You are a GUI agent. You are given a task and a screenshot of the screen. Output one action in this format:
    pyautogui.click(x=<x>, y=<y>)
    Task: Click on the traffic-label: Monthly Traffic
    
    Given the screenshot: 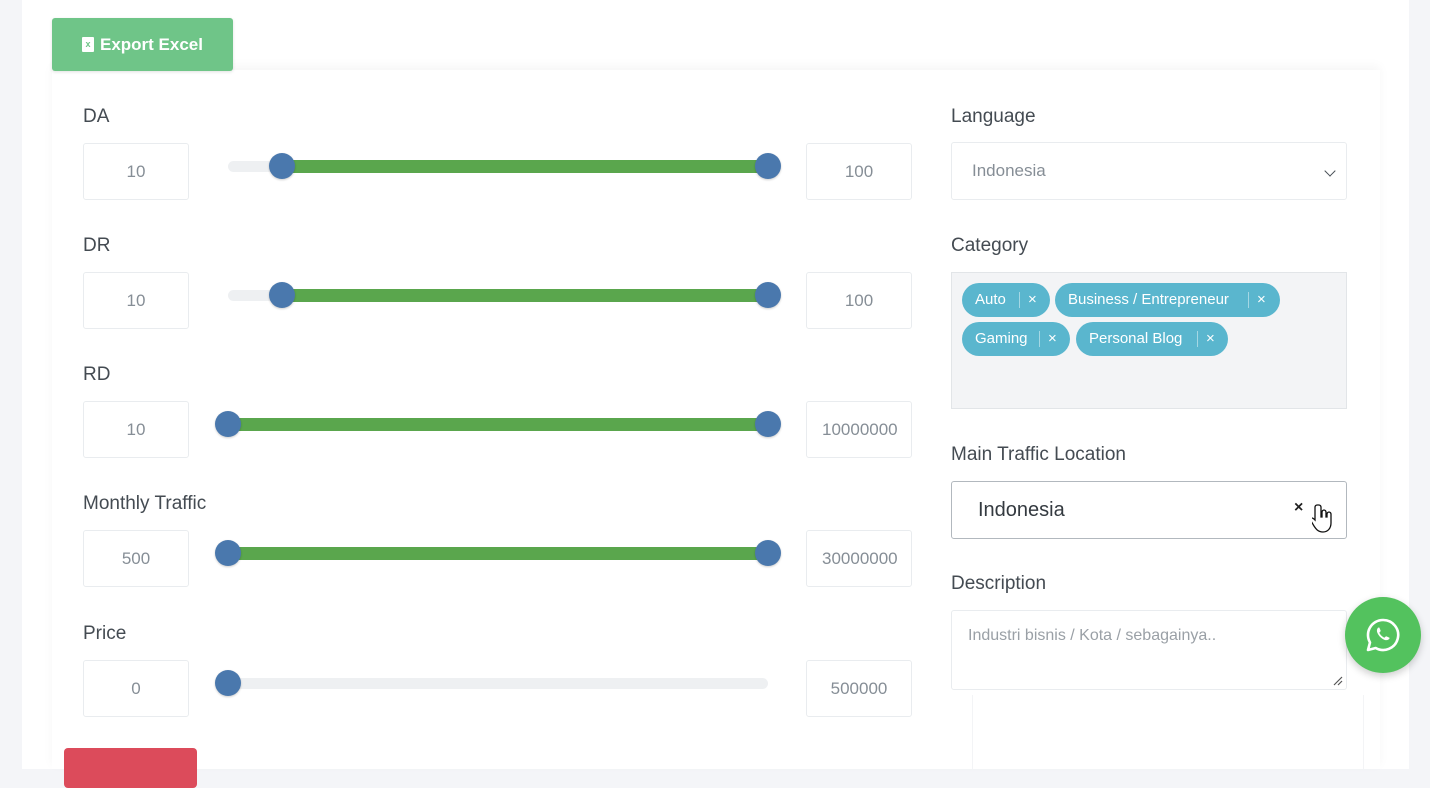 What is the action you would take?
    pyautogui.click(x=145, y=503)
    